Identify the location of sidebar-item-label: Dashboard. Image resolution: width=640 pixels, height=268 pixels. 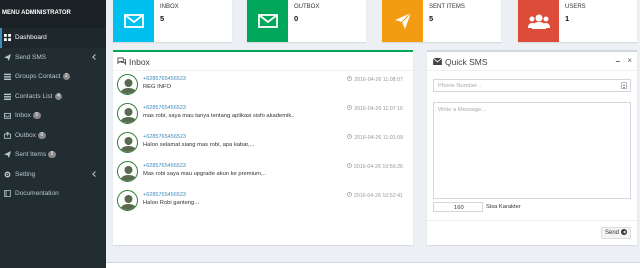
(31, 38).